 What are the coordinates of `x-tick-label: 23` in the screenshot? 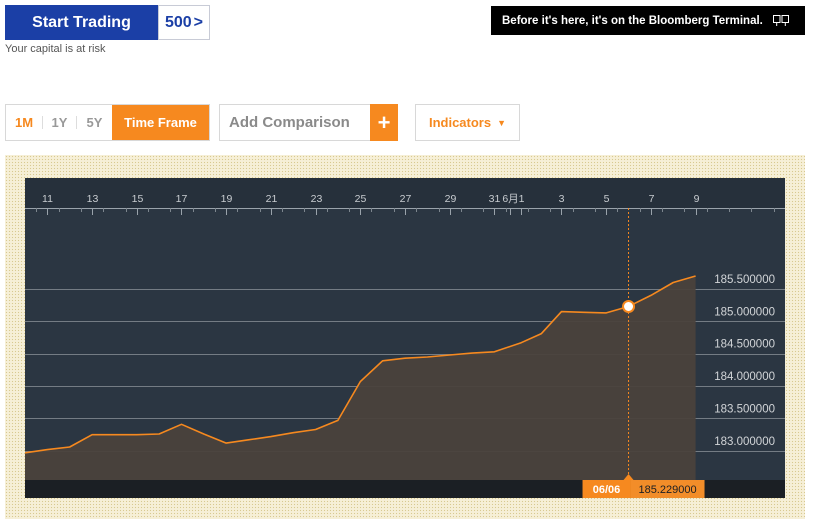 It's located at (317, 199).